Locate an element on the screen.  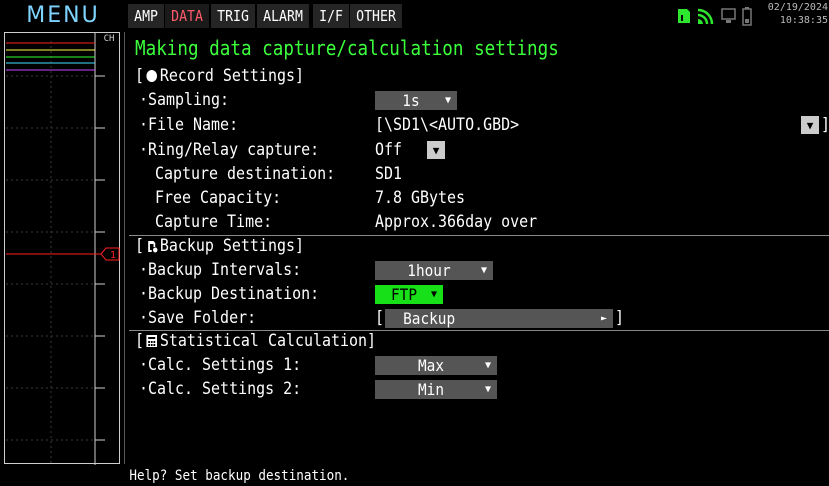
sd-card-icon is located at coordinates (684, 16).